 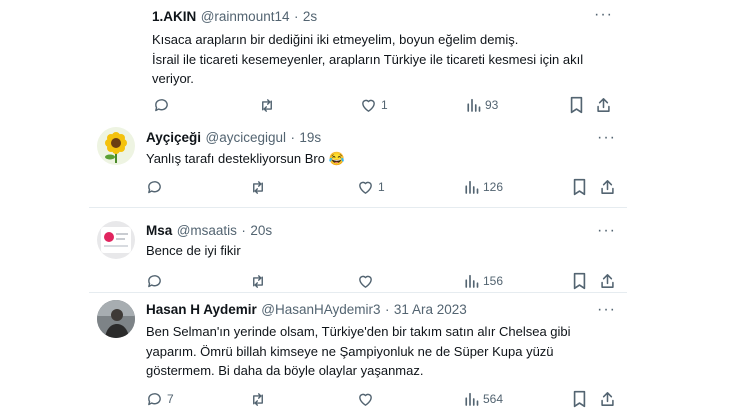 I want to click on author-name: Msa, so click(x=159, y=230).